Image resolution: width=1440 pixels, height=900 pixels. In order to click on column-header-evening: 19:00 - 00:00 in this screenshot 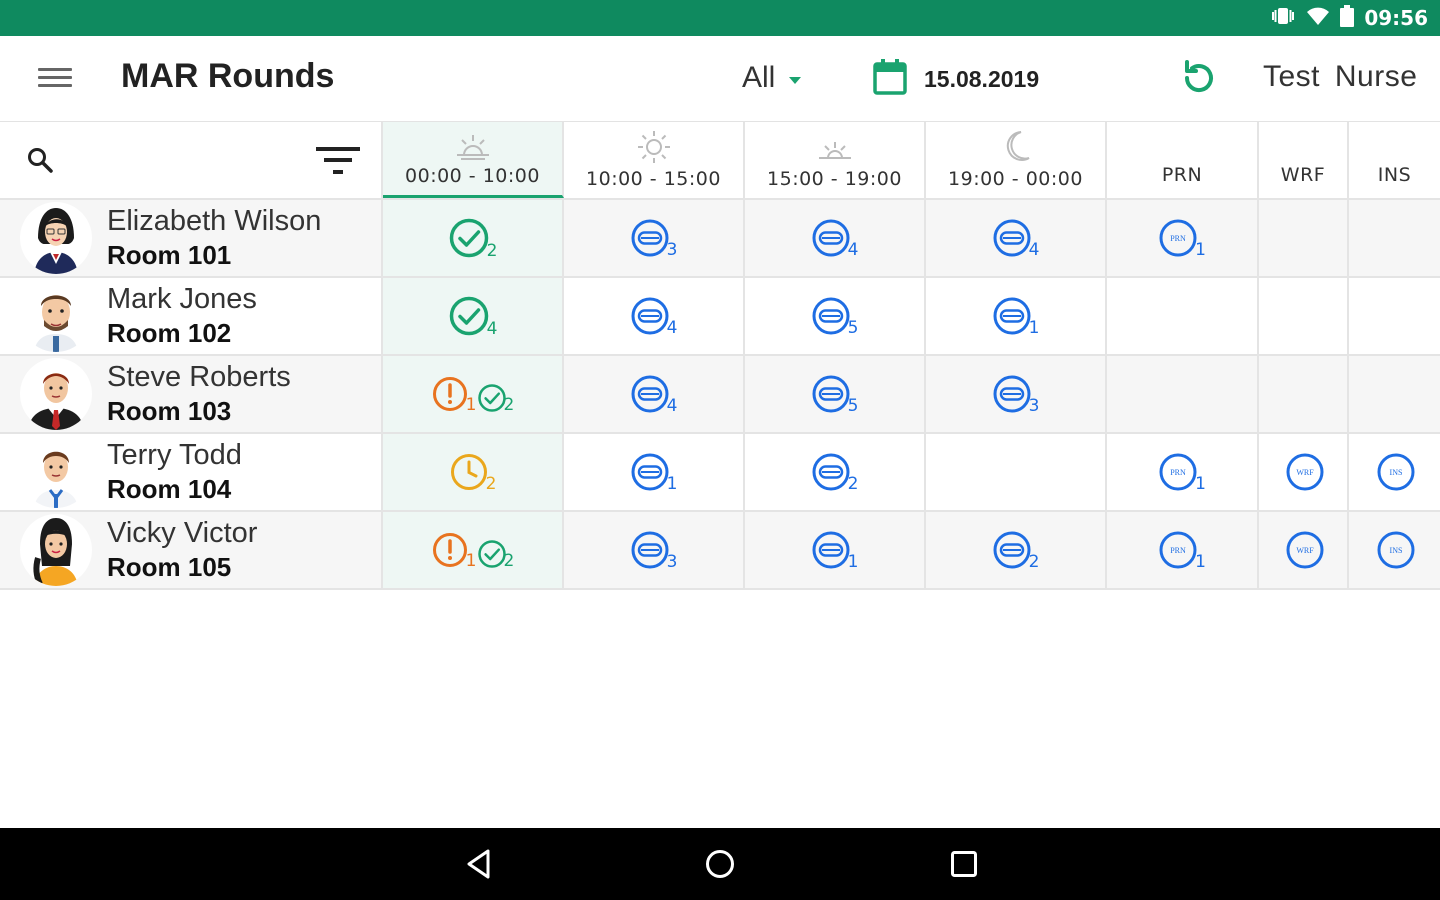, I will do `click(1016, 160)`.